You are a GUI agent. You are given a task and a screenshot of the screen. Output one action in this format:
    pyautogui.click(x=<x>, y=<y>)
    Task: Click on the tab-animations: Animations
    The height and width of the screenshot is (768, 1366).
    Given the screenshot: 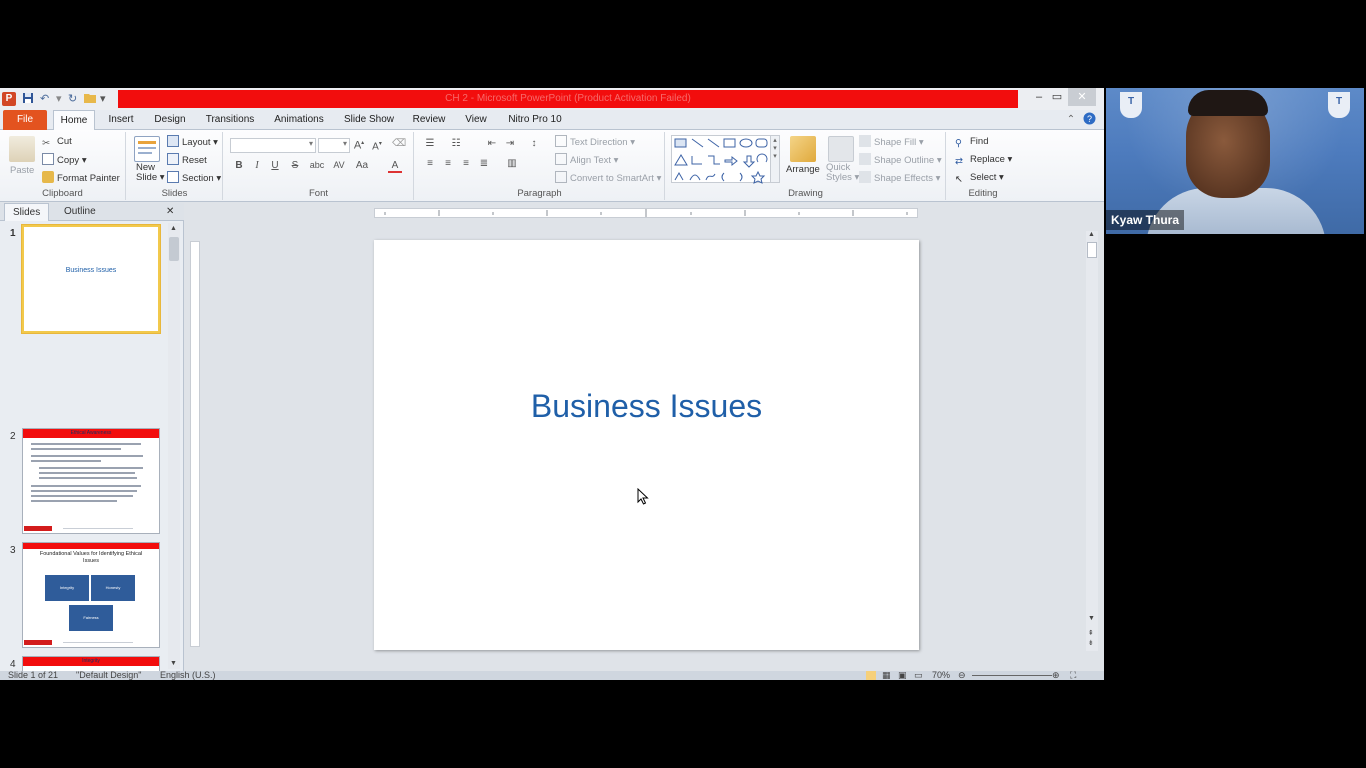 What is the action you would take?
    pyautogui.click(x=299, y=120)
    